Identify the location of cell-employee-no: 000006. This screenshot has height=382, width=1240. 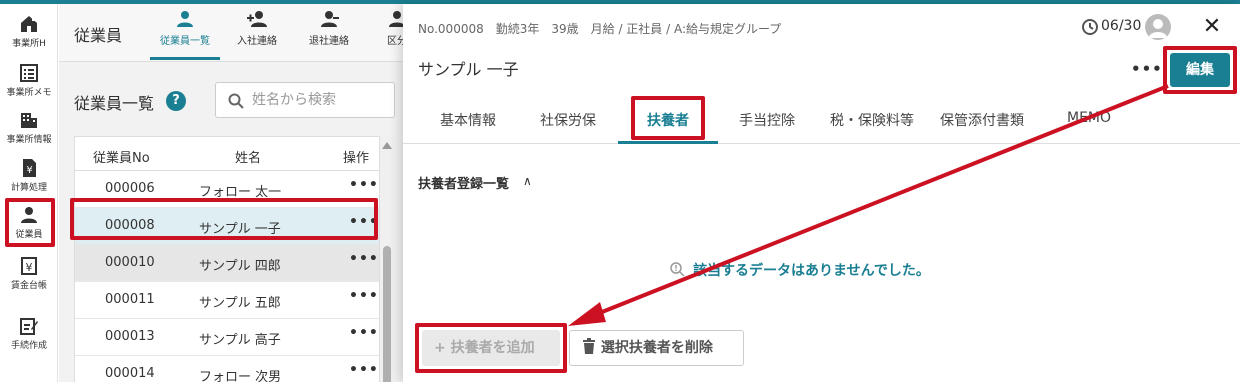
(130, 188).